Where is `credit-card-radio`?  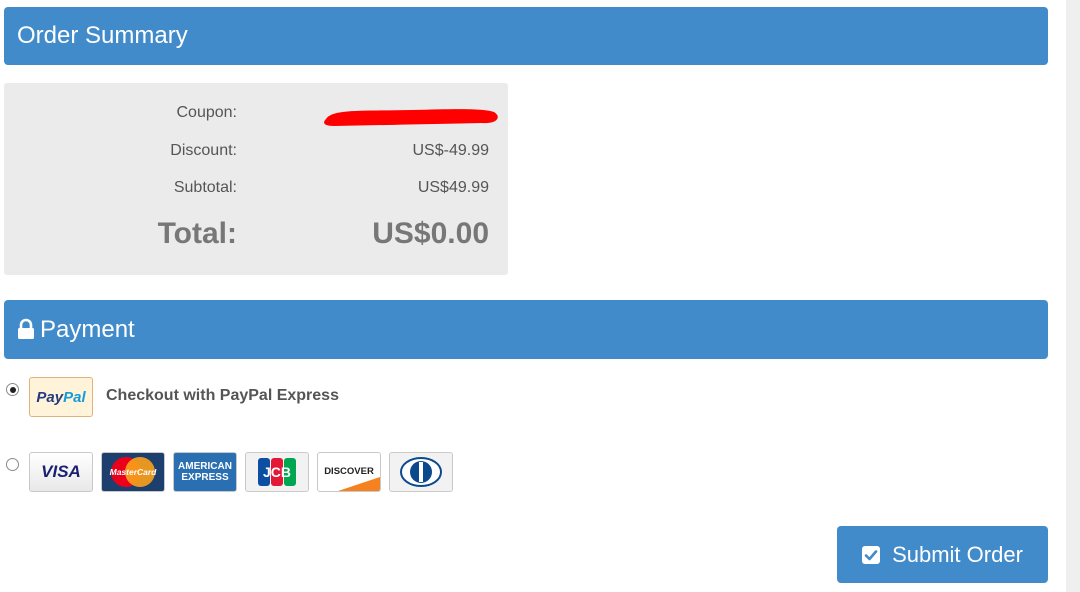
credit-card-radio is located at coordinates (12, 464).